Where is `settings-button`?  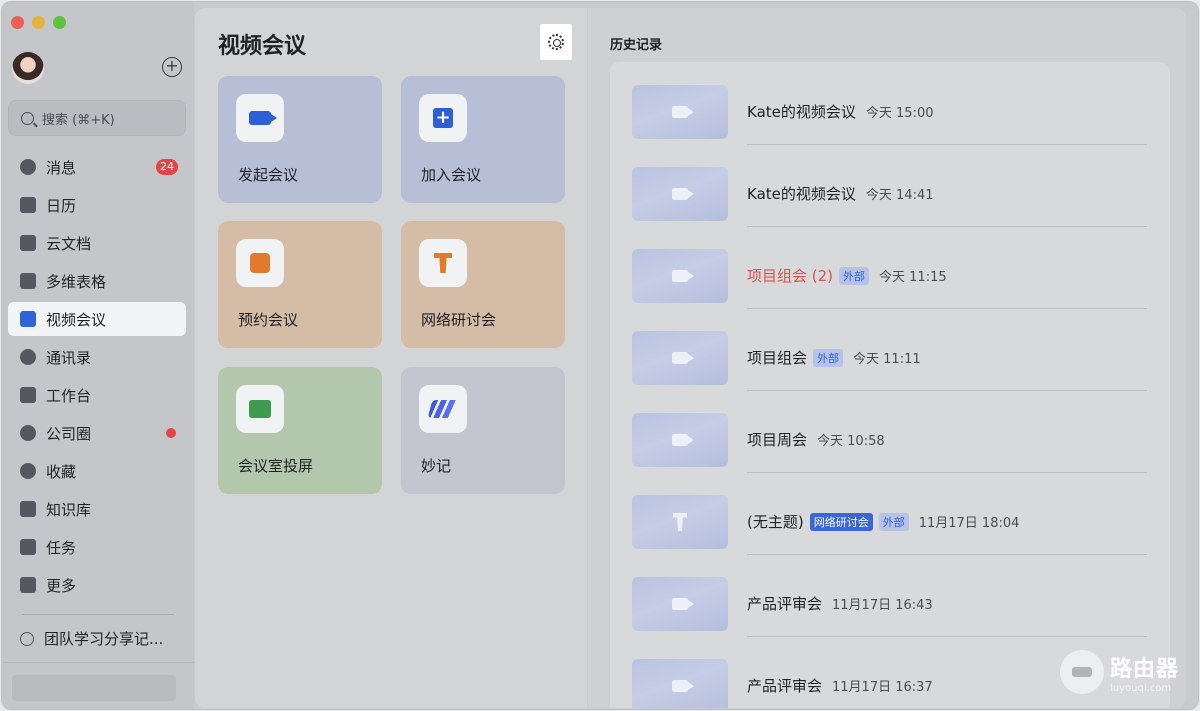 settings-button is located at coordinates (556, 42).